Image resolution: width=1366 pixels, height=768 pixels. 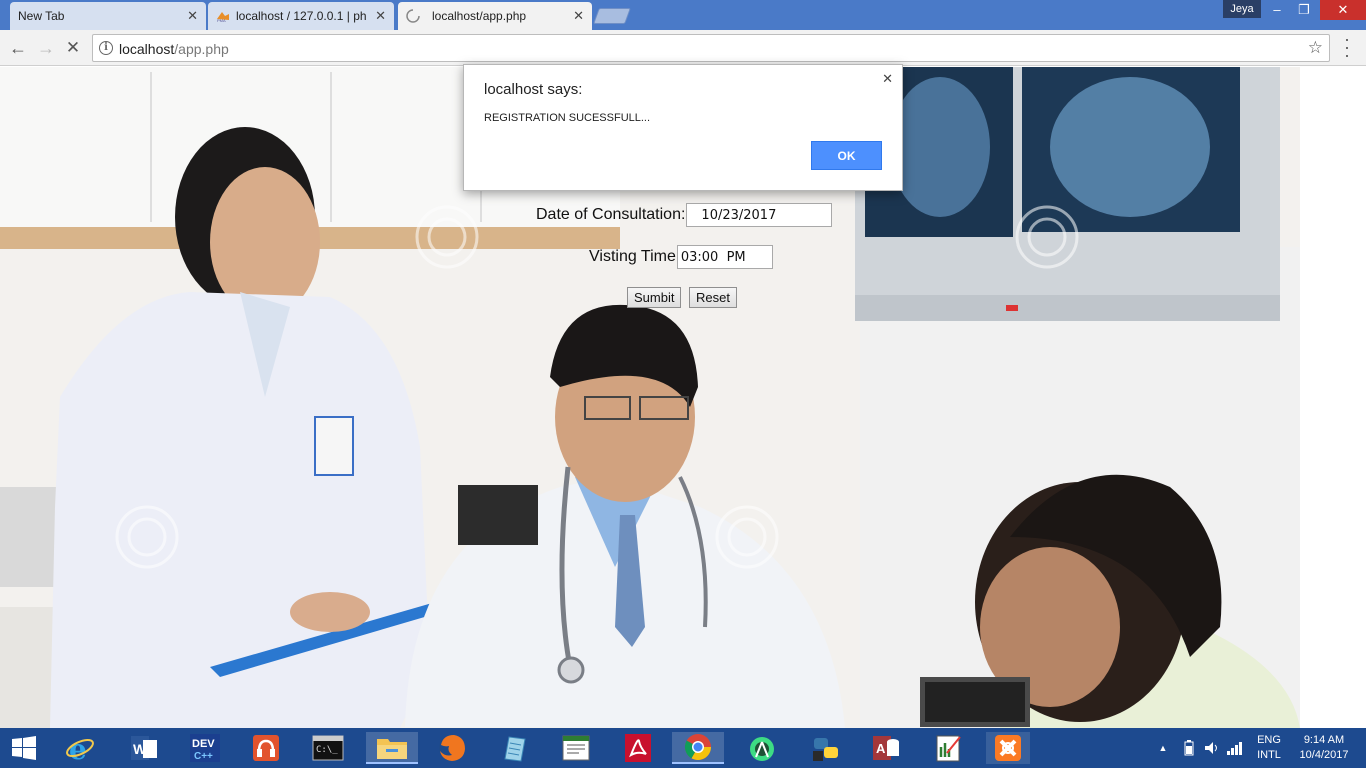 What do you see at coordinates (140, 749) in the screenshot?
I see `svg-text: W` at bounding box center [140, 749].